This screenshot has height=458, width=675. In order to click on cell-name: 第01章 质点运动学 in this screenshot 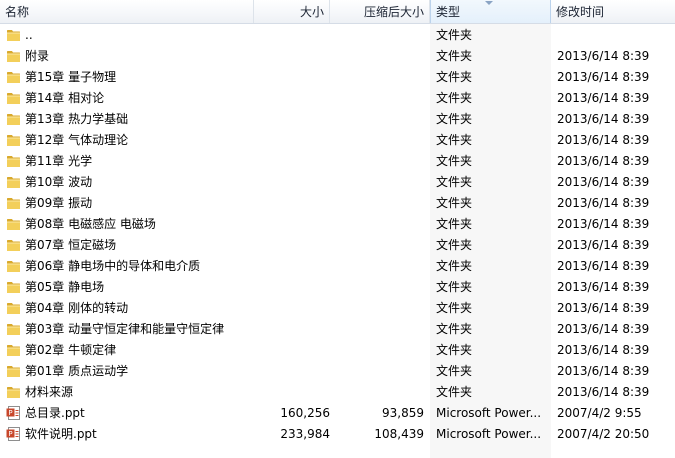, I will do `click(127, 370)`.